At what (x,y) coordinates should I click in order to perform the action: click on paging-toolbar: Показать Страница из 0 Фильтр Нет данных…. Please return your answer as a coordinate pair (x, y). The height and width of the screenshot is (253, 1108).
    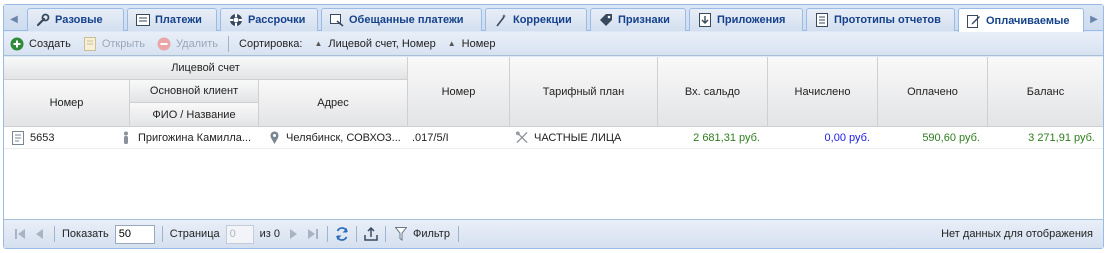
    Looking at the image, I should click on (553, 233).